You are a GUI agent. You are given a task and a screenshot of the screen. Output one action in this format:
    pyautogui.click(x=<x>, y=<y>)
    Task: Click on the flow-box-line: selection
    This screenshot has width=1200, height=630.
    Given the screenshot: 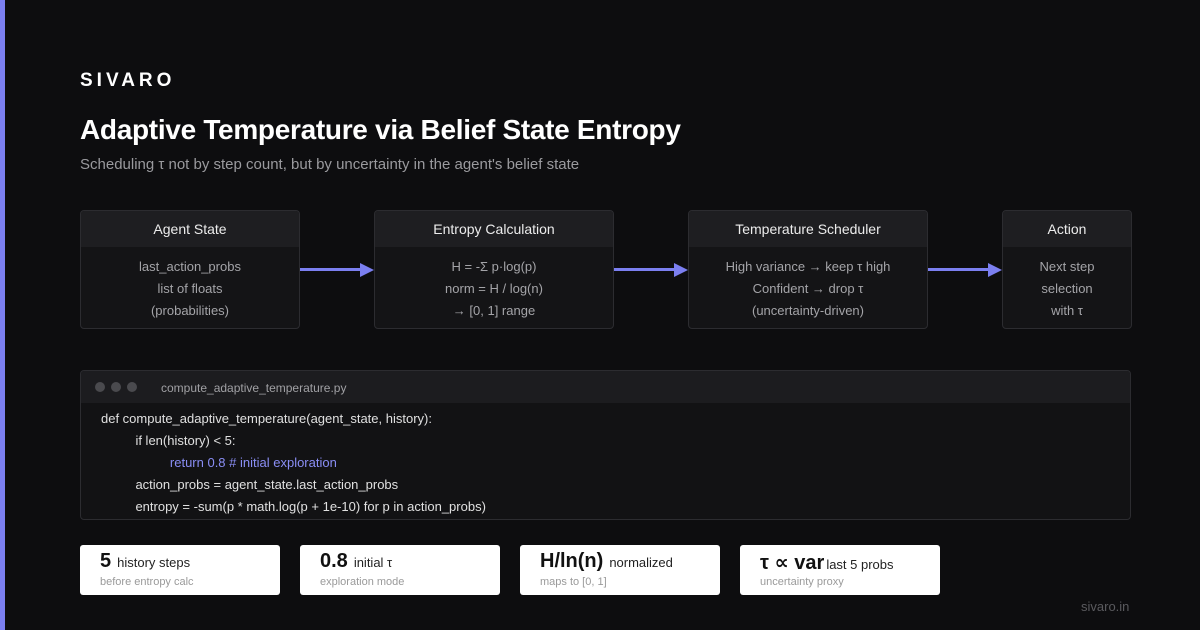 What is the action you would take?
    pyautogui.click(x=1067, y=288)
    